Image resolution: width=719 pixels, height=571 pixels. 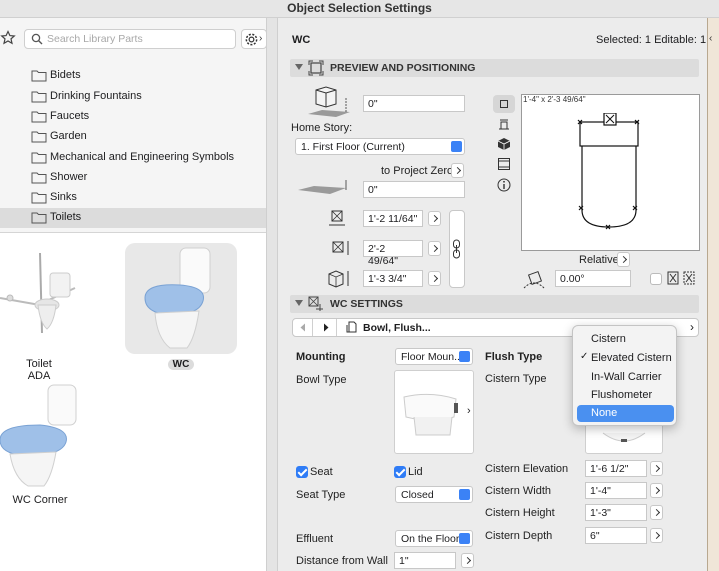 I want to click on tile-wc: WC, so click(x=181, y=308).